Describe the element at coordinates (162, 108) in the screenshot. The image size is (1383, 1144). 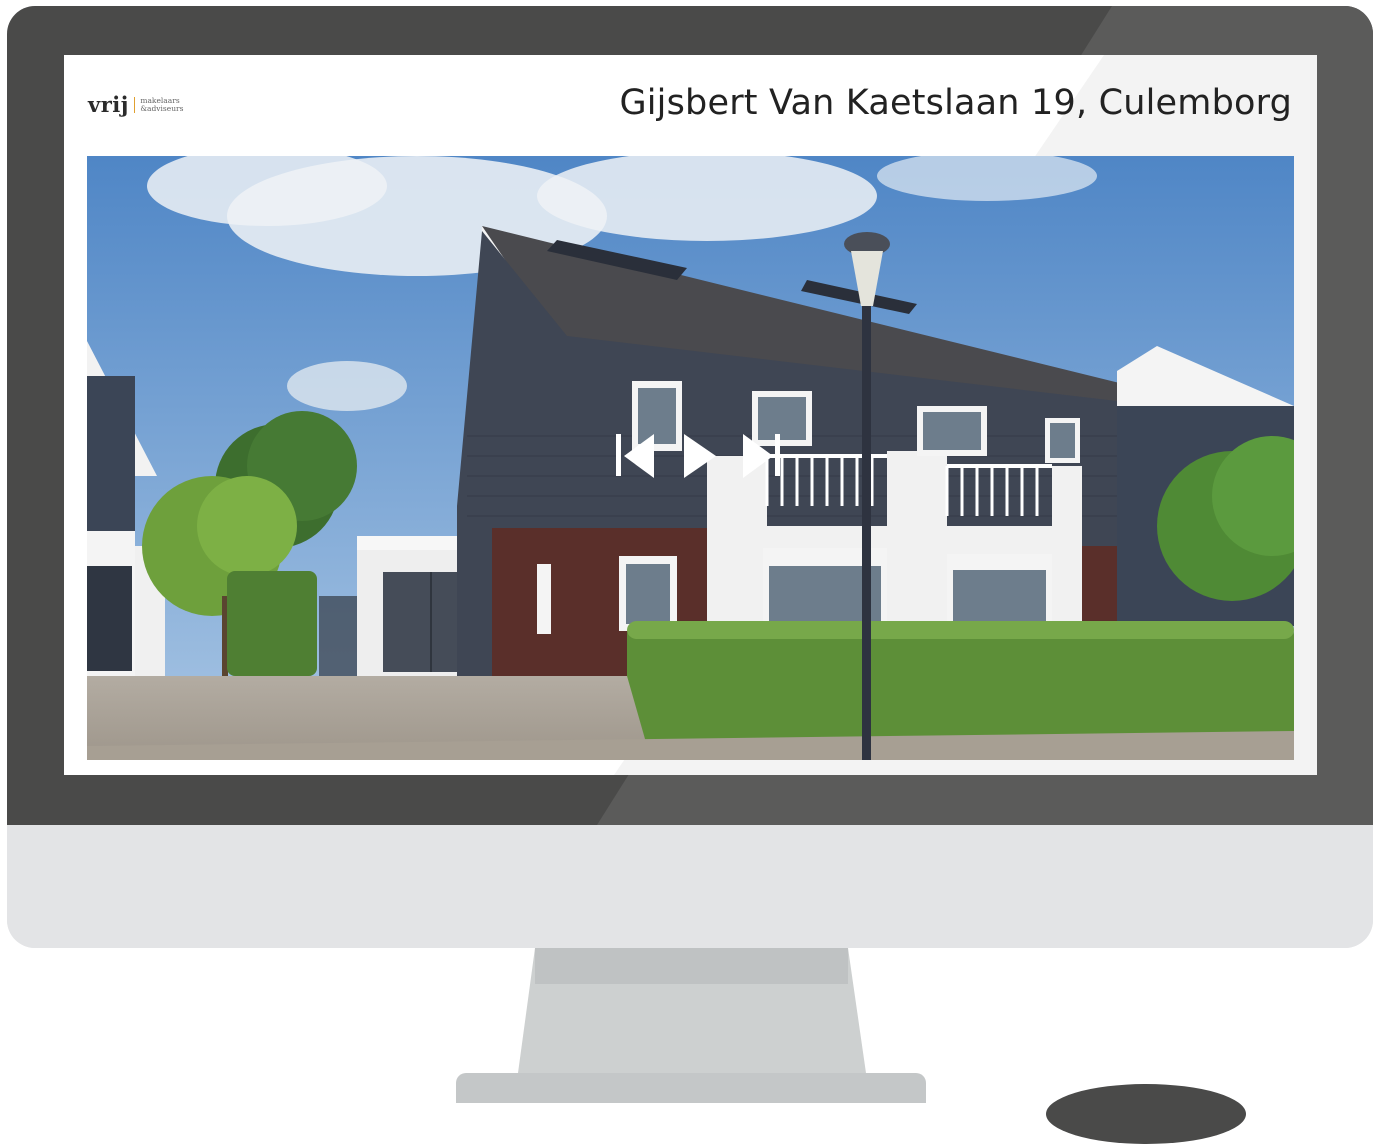
I see `logo-tagline-line2: &adviseurs` at that location.